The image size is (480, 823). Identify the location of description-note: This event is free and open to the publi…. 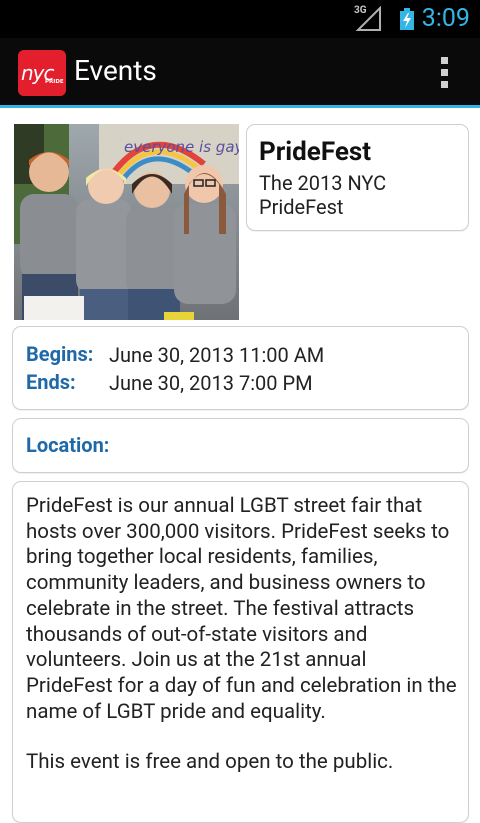
(210, 762).